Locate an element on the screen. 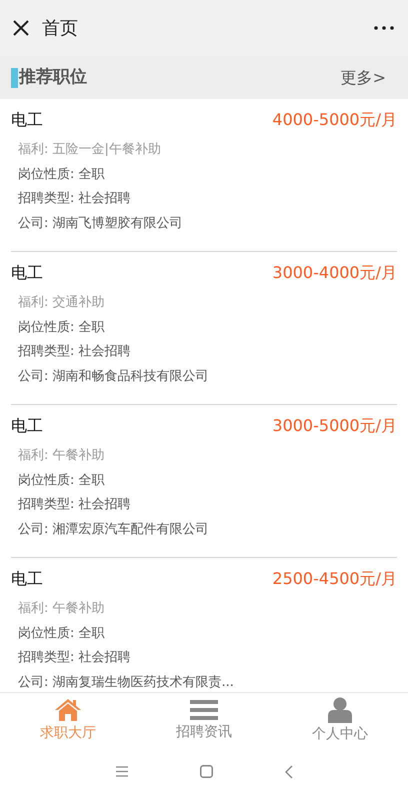 Image resolution: width=408 pixels, height=795 pixels. back-button is located at coordinates (288, 771).